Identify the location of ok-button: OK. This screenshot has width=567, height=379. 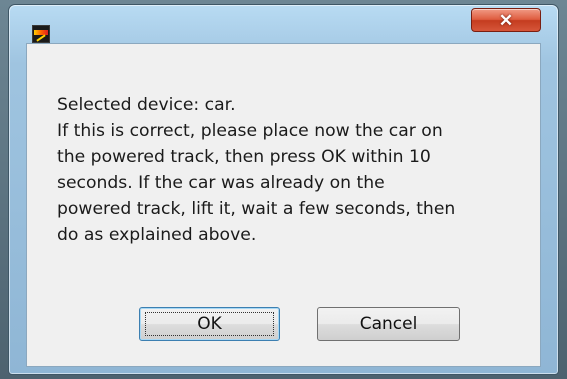
(209, 324).